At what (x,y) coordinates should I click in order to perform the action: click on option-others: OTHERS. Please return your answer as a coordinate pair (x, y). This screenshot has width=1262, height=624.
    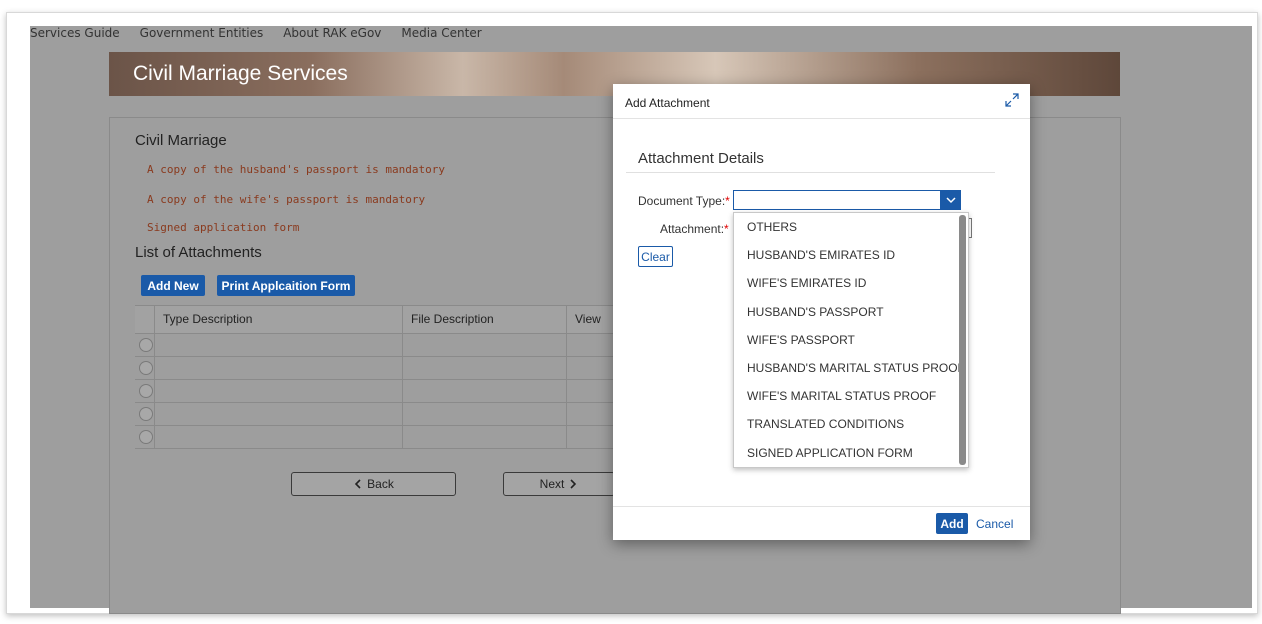
    Looking at the image, I should click on (851, 227).